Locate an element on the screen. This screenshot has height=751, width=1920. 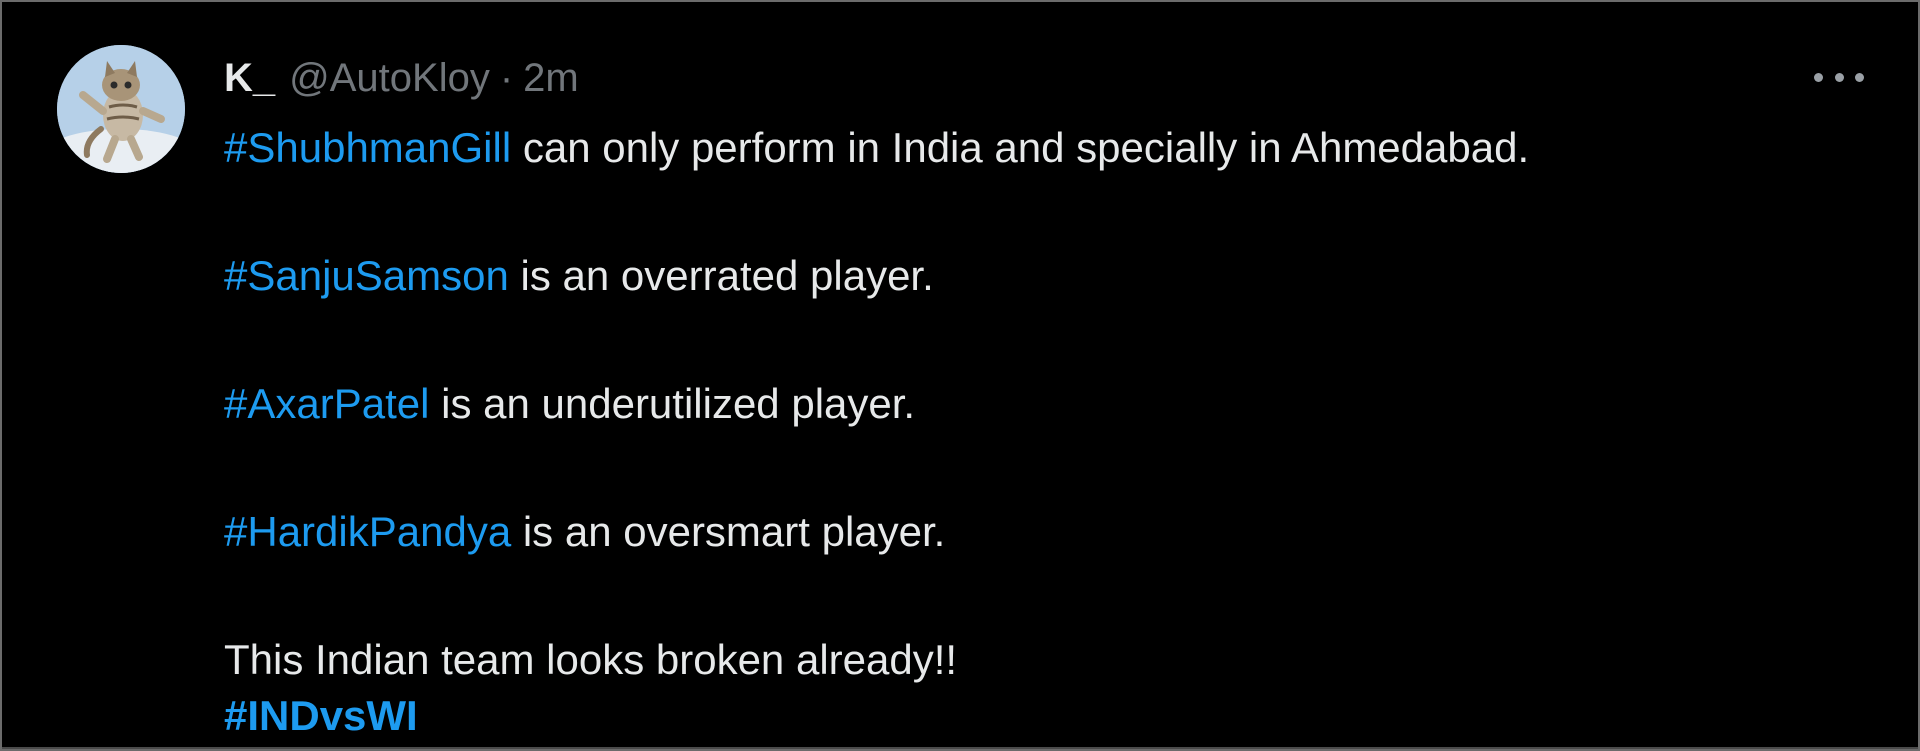
hashtag-link: #INDvsWI is located at coordinates (321, 715).